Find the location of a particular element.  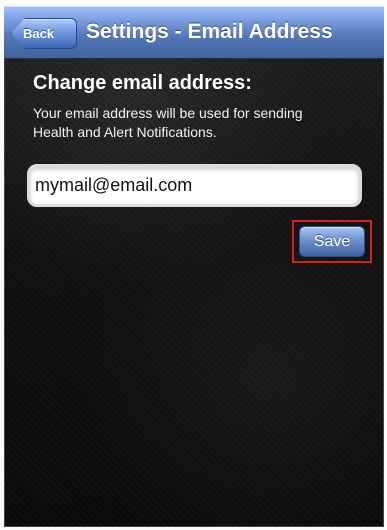

email-input is located at coordinates (194, 185).